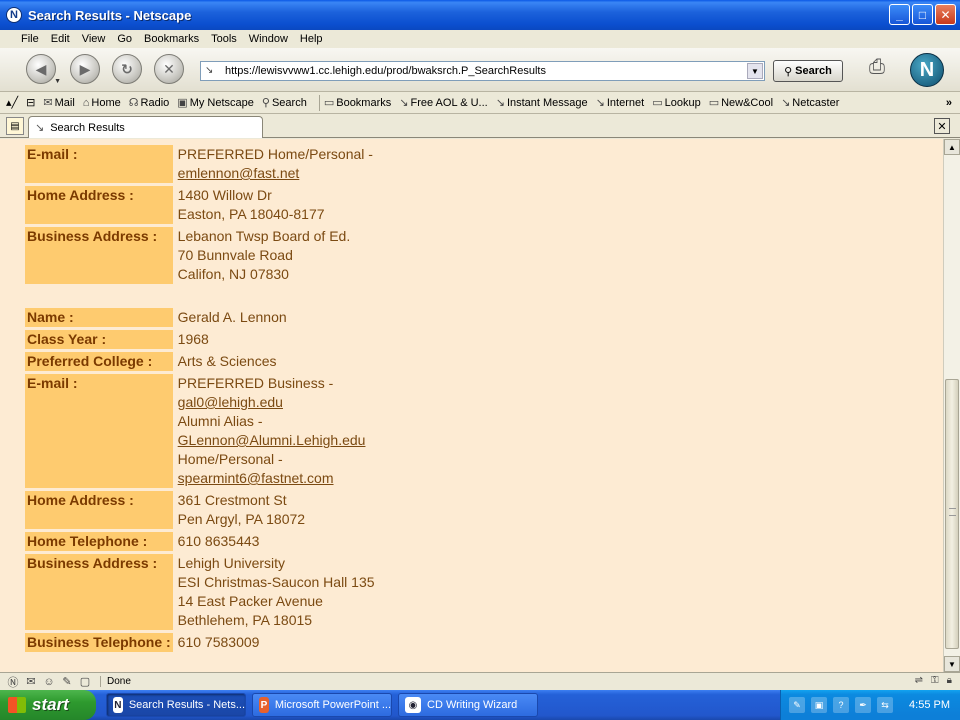 Image resolution: width=960 pixels, height=720 pixels. What do you see at coordinates (145, 127) in the screenshot?
I see `tab-search-results: ↘ Search Results` at bounding box center [145, 127].